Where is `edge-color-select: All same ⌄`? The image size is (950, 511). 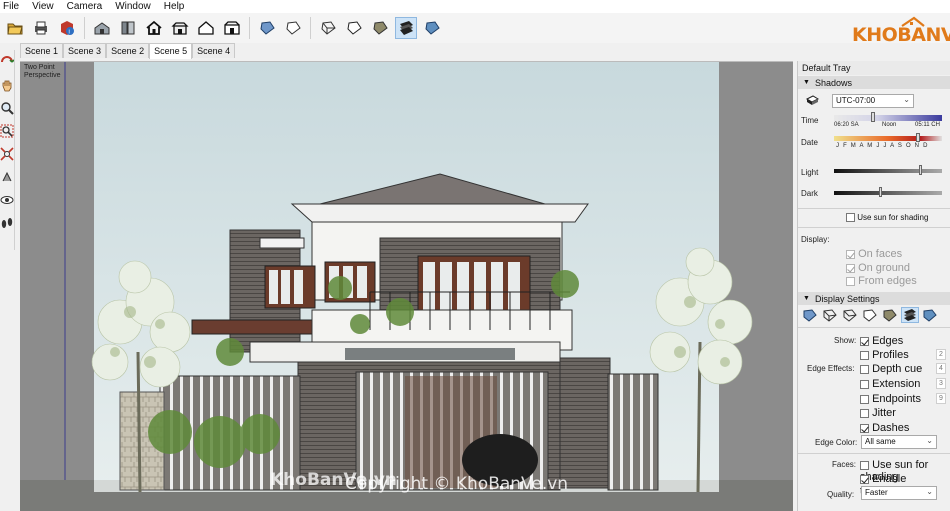
edge-color-select: All same ⌄ is located at coordinates (899, 442).